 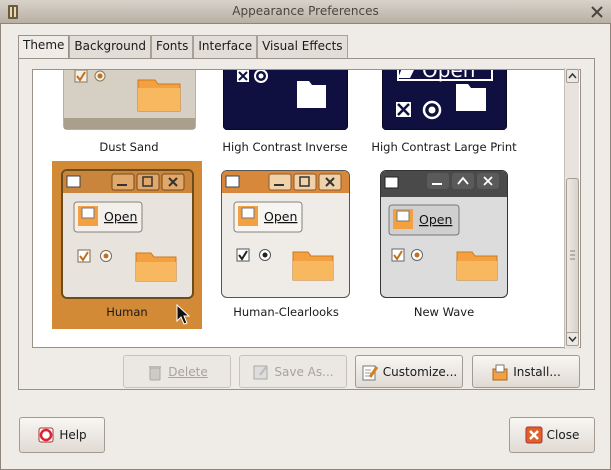 What do you see at coordinates (500, 372) in the screenshot?
I see `install-icon` at bounding box center [500, 372].